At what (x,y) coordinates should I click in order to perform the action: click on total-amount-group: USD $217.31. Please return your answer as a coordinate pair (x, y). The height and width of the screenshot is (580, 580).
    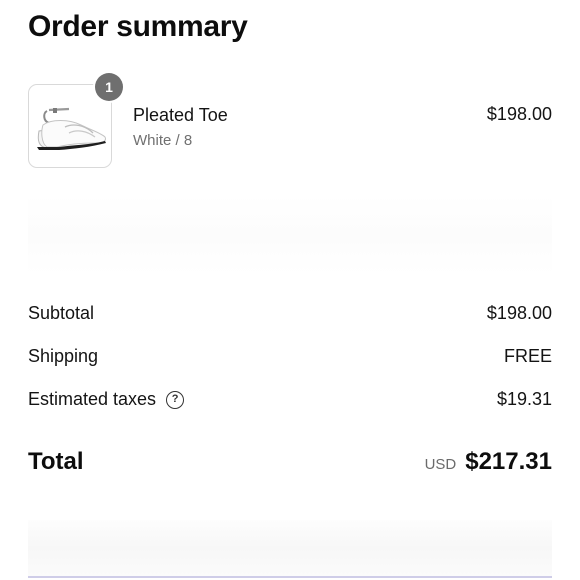
    Looking at the image, I should click on (488, 462).